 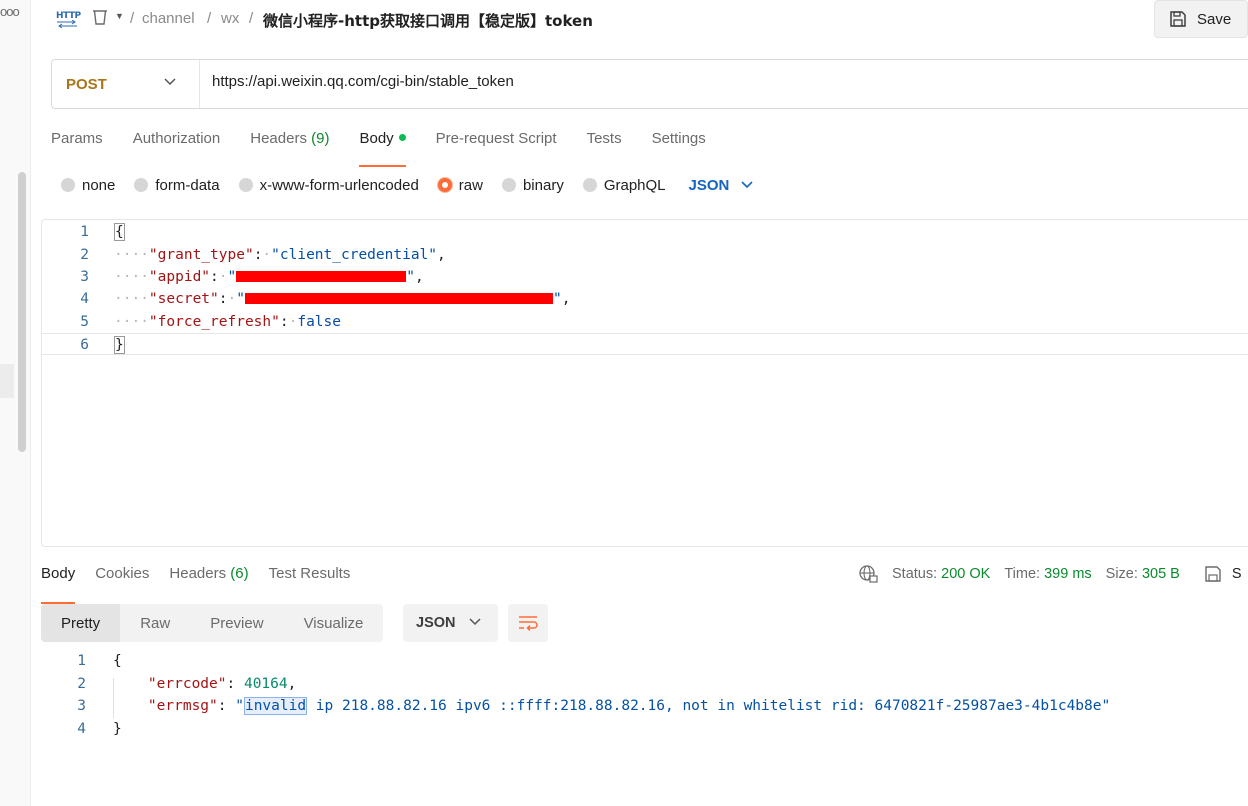 What do you see at coordinates (1214, 19) in the screenshot?
I see `save-button-label: Save` at bounding box center [1214, 19].